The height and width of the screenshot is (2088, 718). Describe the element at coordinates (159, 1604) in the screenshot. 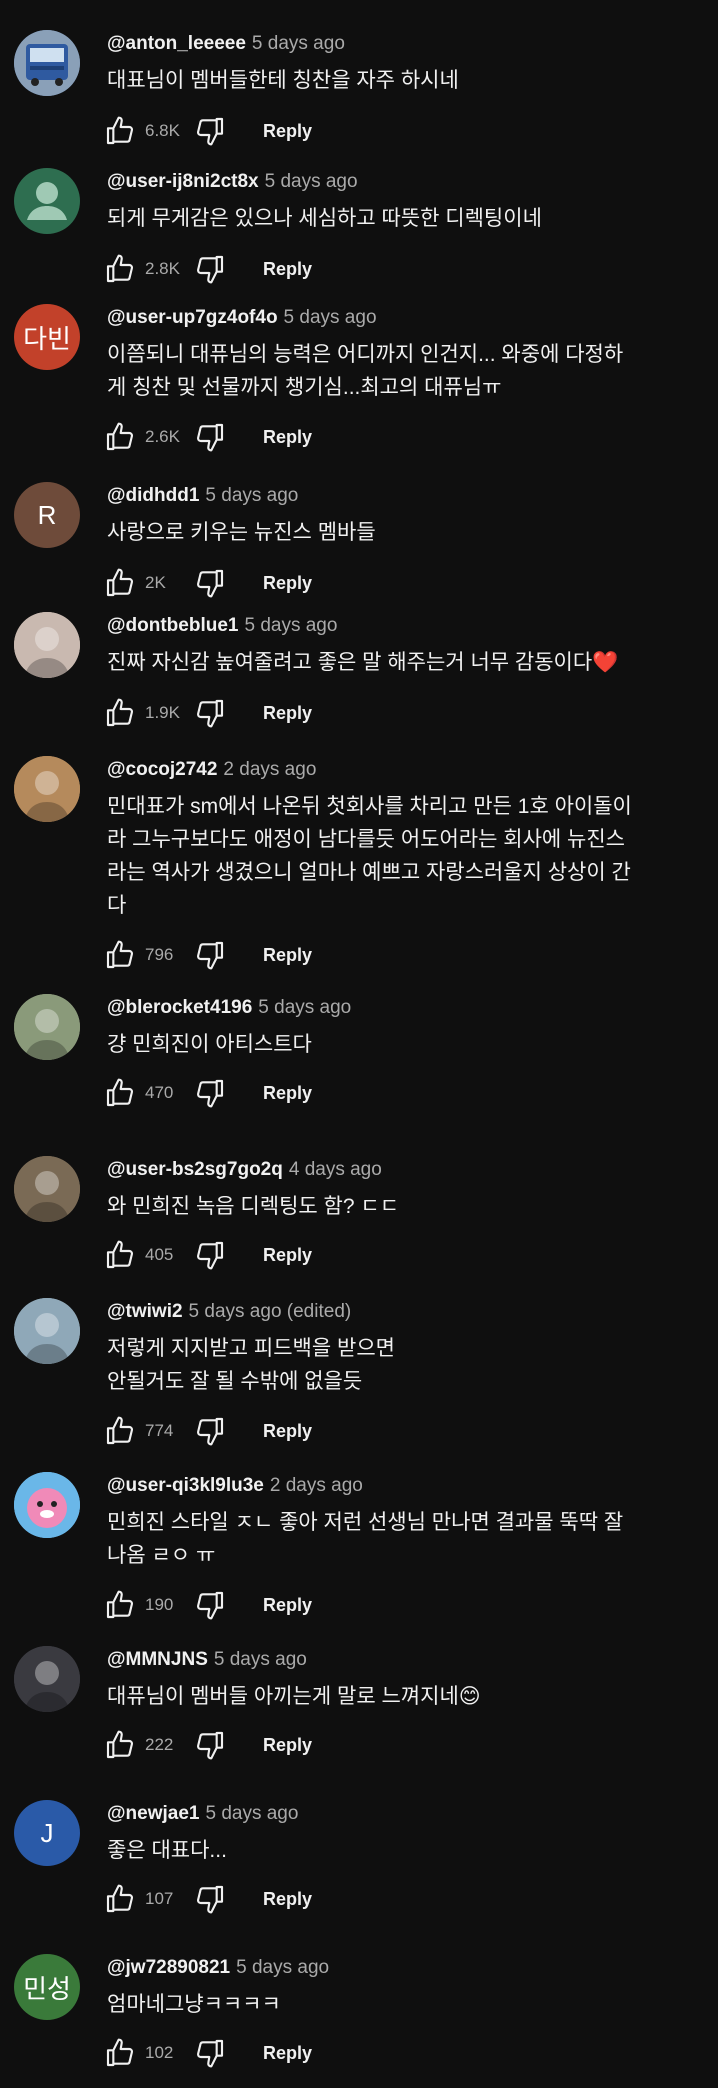

I see `like-count: 190` at that location.